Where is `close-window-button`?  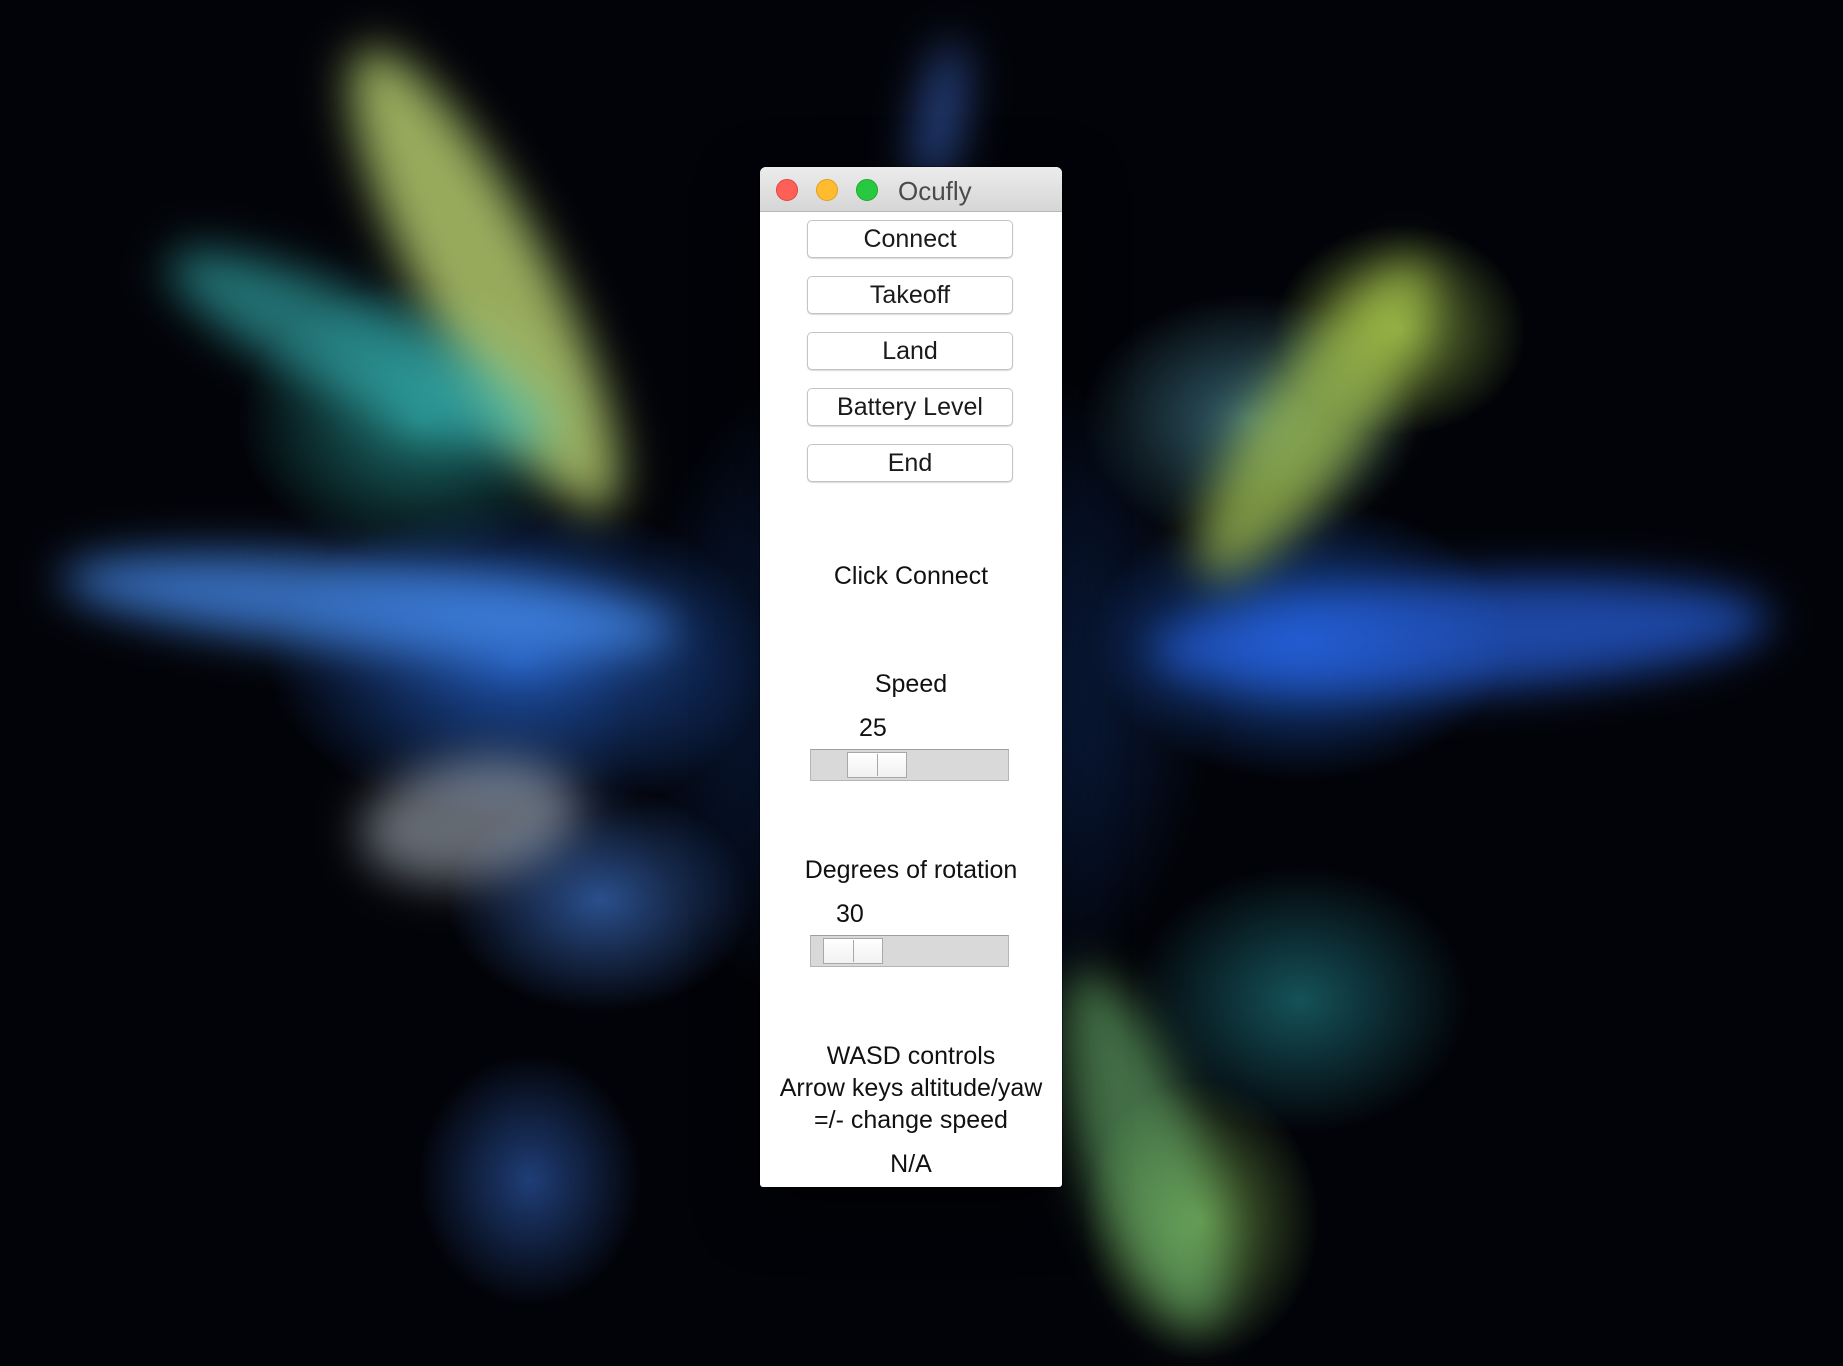 close-window-button is located at coordinates (787, 190).